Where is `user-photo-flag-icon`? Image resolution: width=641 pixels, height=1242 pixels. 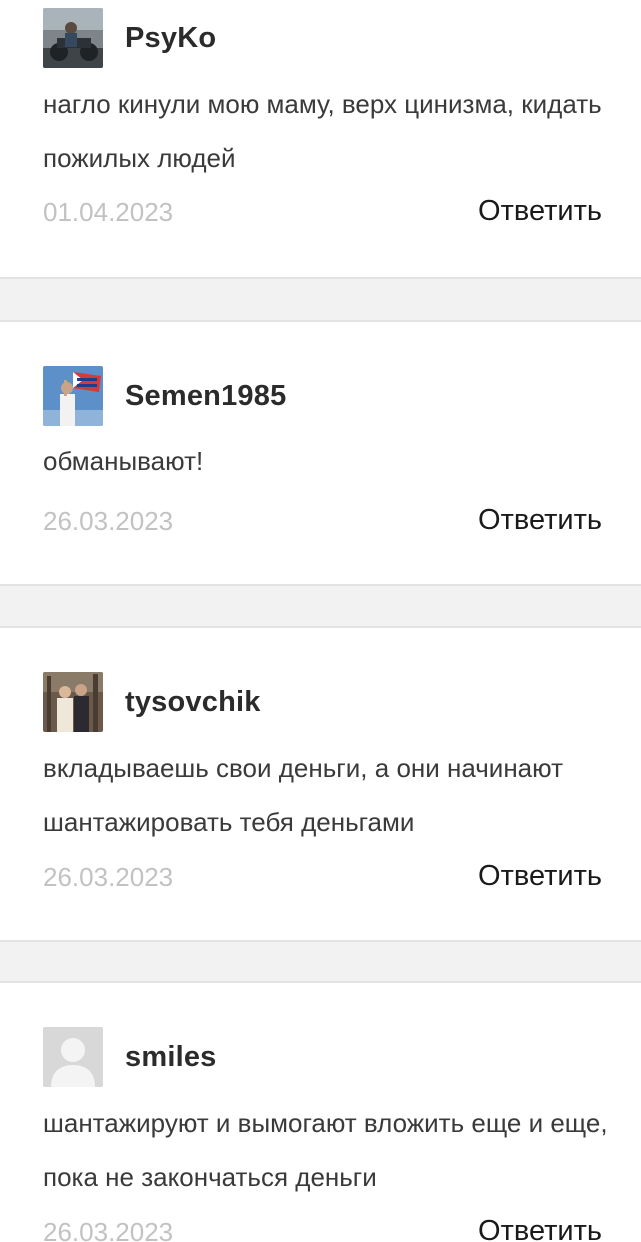
user-photo-flag-icon is located at coordinates (73, 396).